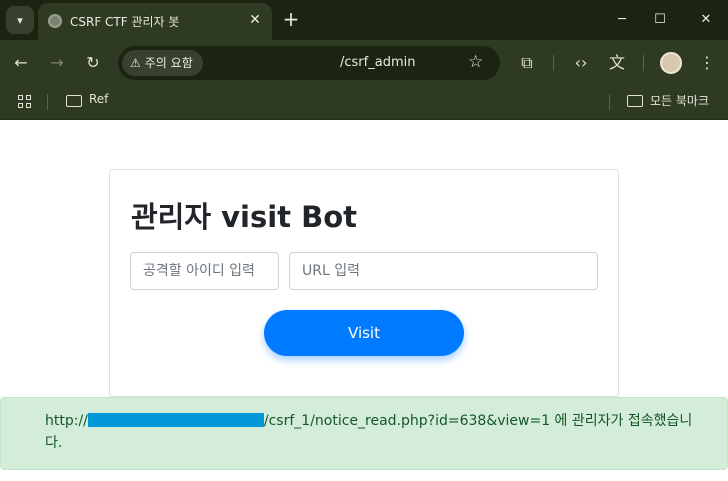 This screenshot has height=481, width=728. I want to click on close-tab-icon: ✕, so click(255, 20).